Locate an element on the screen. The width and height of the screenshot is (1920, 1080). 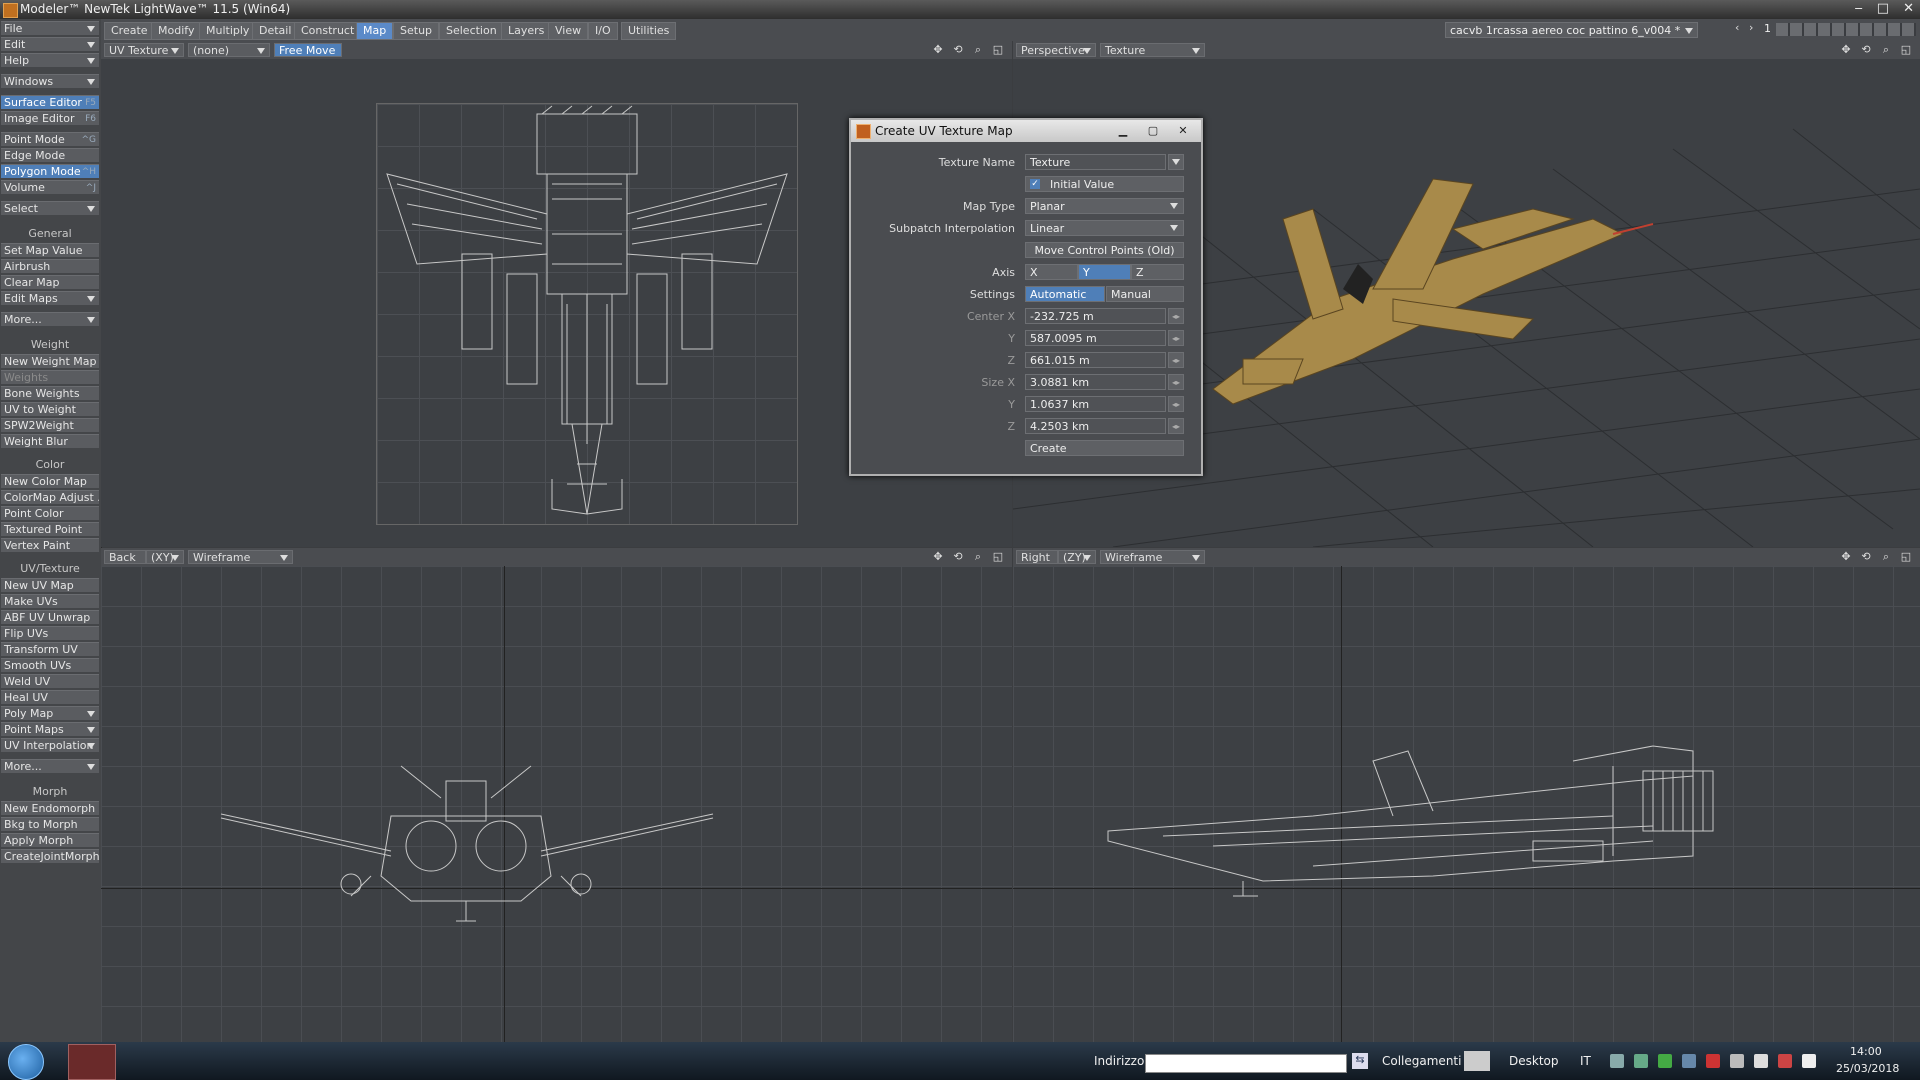
move-control-points-button: Move Control Points (Old) is located at coordinates (1104, 250).